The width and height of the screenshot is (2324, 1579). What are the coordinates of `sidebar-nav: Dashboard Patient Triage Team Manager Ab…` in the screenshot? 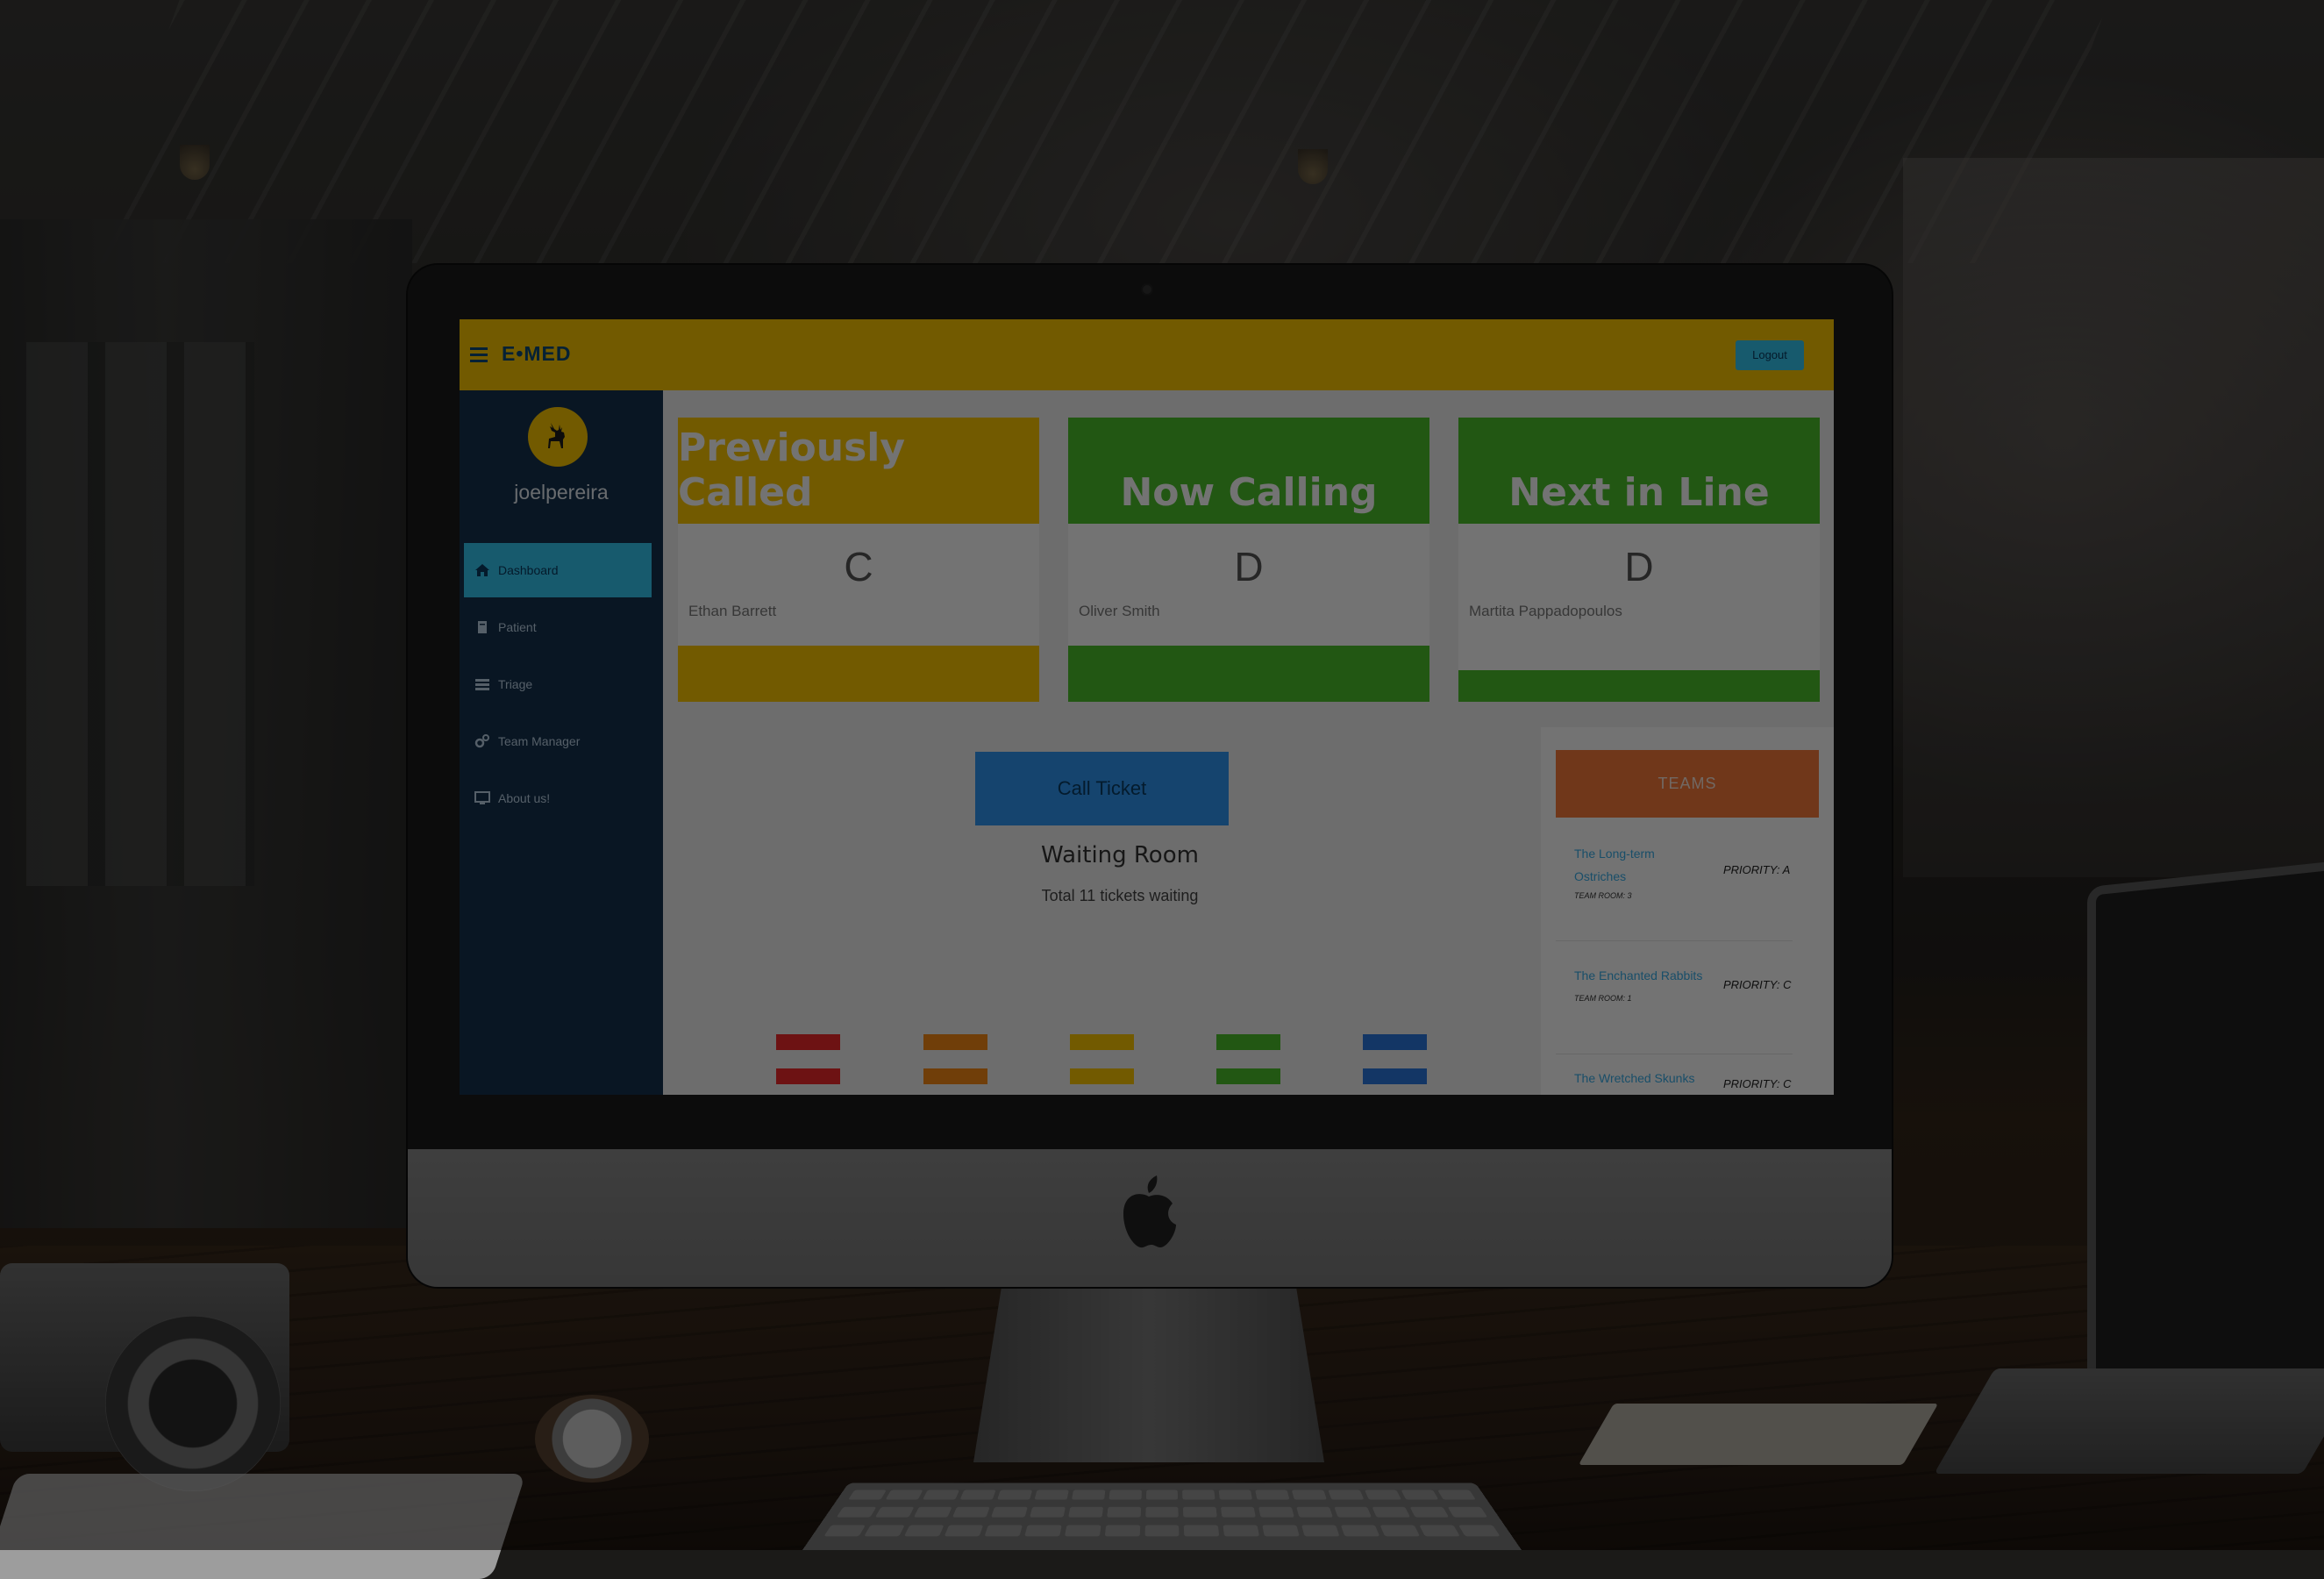 It's located at (558, 686).